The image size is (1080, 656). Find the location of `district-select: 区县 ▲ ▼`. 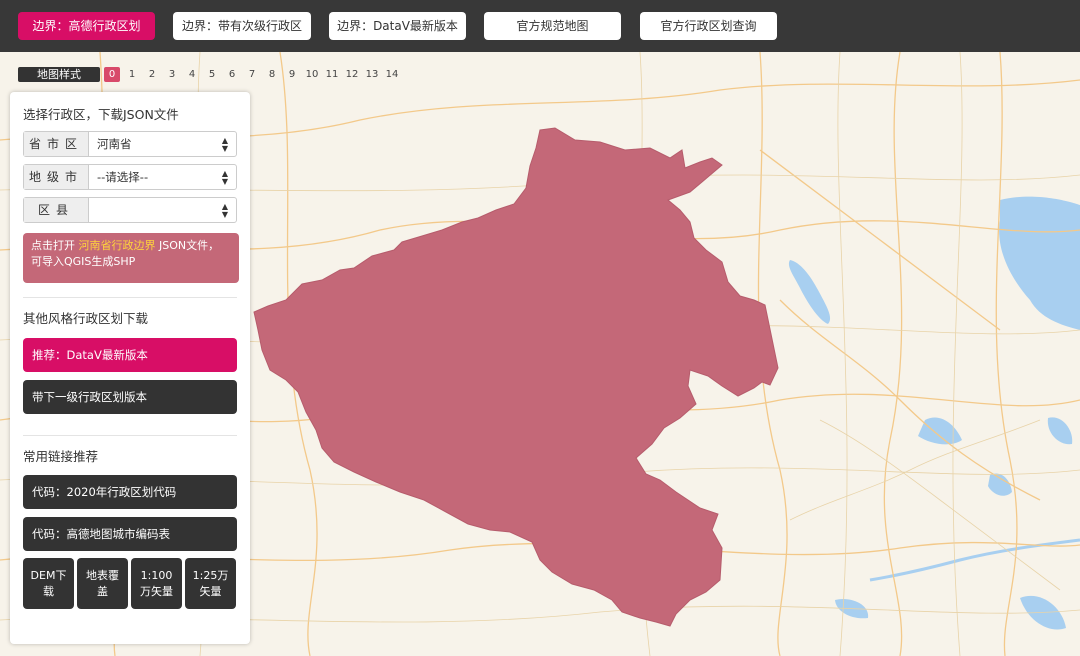

district-select: 区县 ▲ ▼ is located at coordinates (130, 210).